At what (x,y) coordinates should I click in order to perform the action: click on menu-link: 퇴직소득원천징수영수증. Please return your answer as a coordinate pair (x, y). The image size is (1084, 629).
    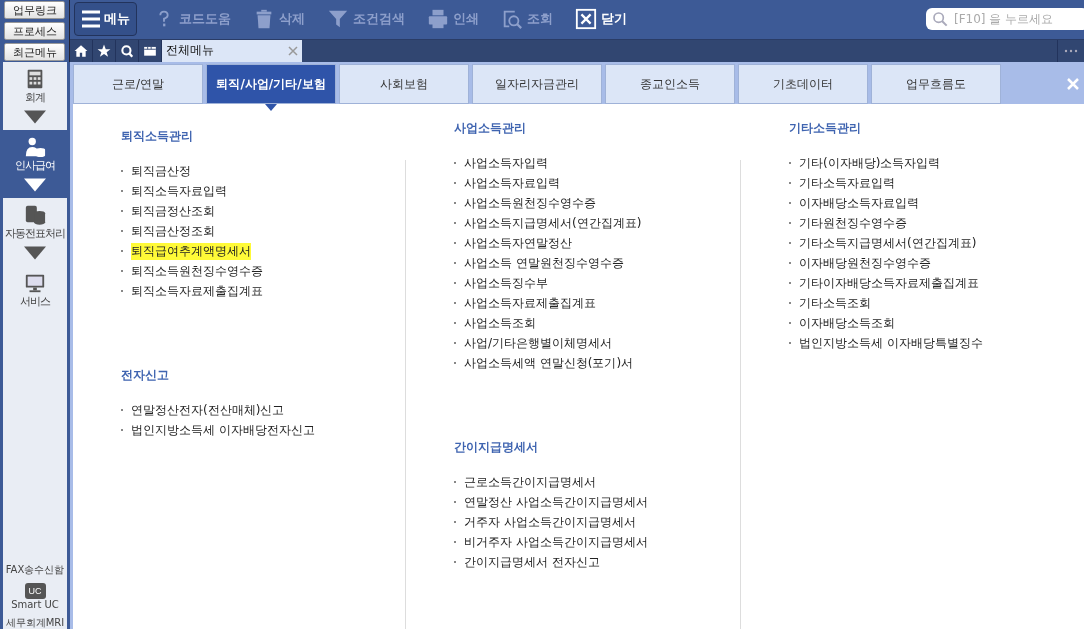
    Looking at the image, I should click on (197, 271).